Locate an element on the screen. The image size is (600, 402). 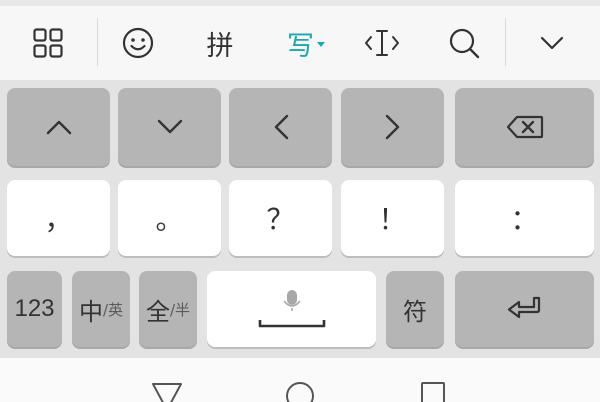
arrow-right-key is located at coordinates (392, 127).